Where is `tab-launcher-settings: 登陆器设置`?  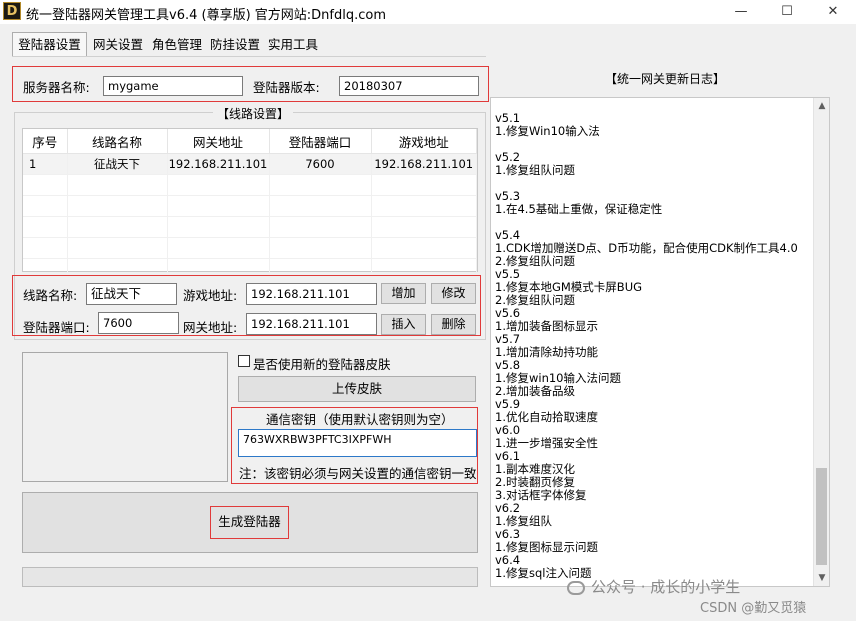 tab-launcher-settings: 登陆器设置 is located at coordinates (49, 44).